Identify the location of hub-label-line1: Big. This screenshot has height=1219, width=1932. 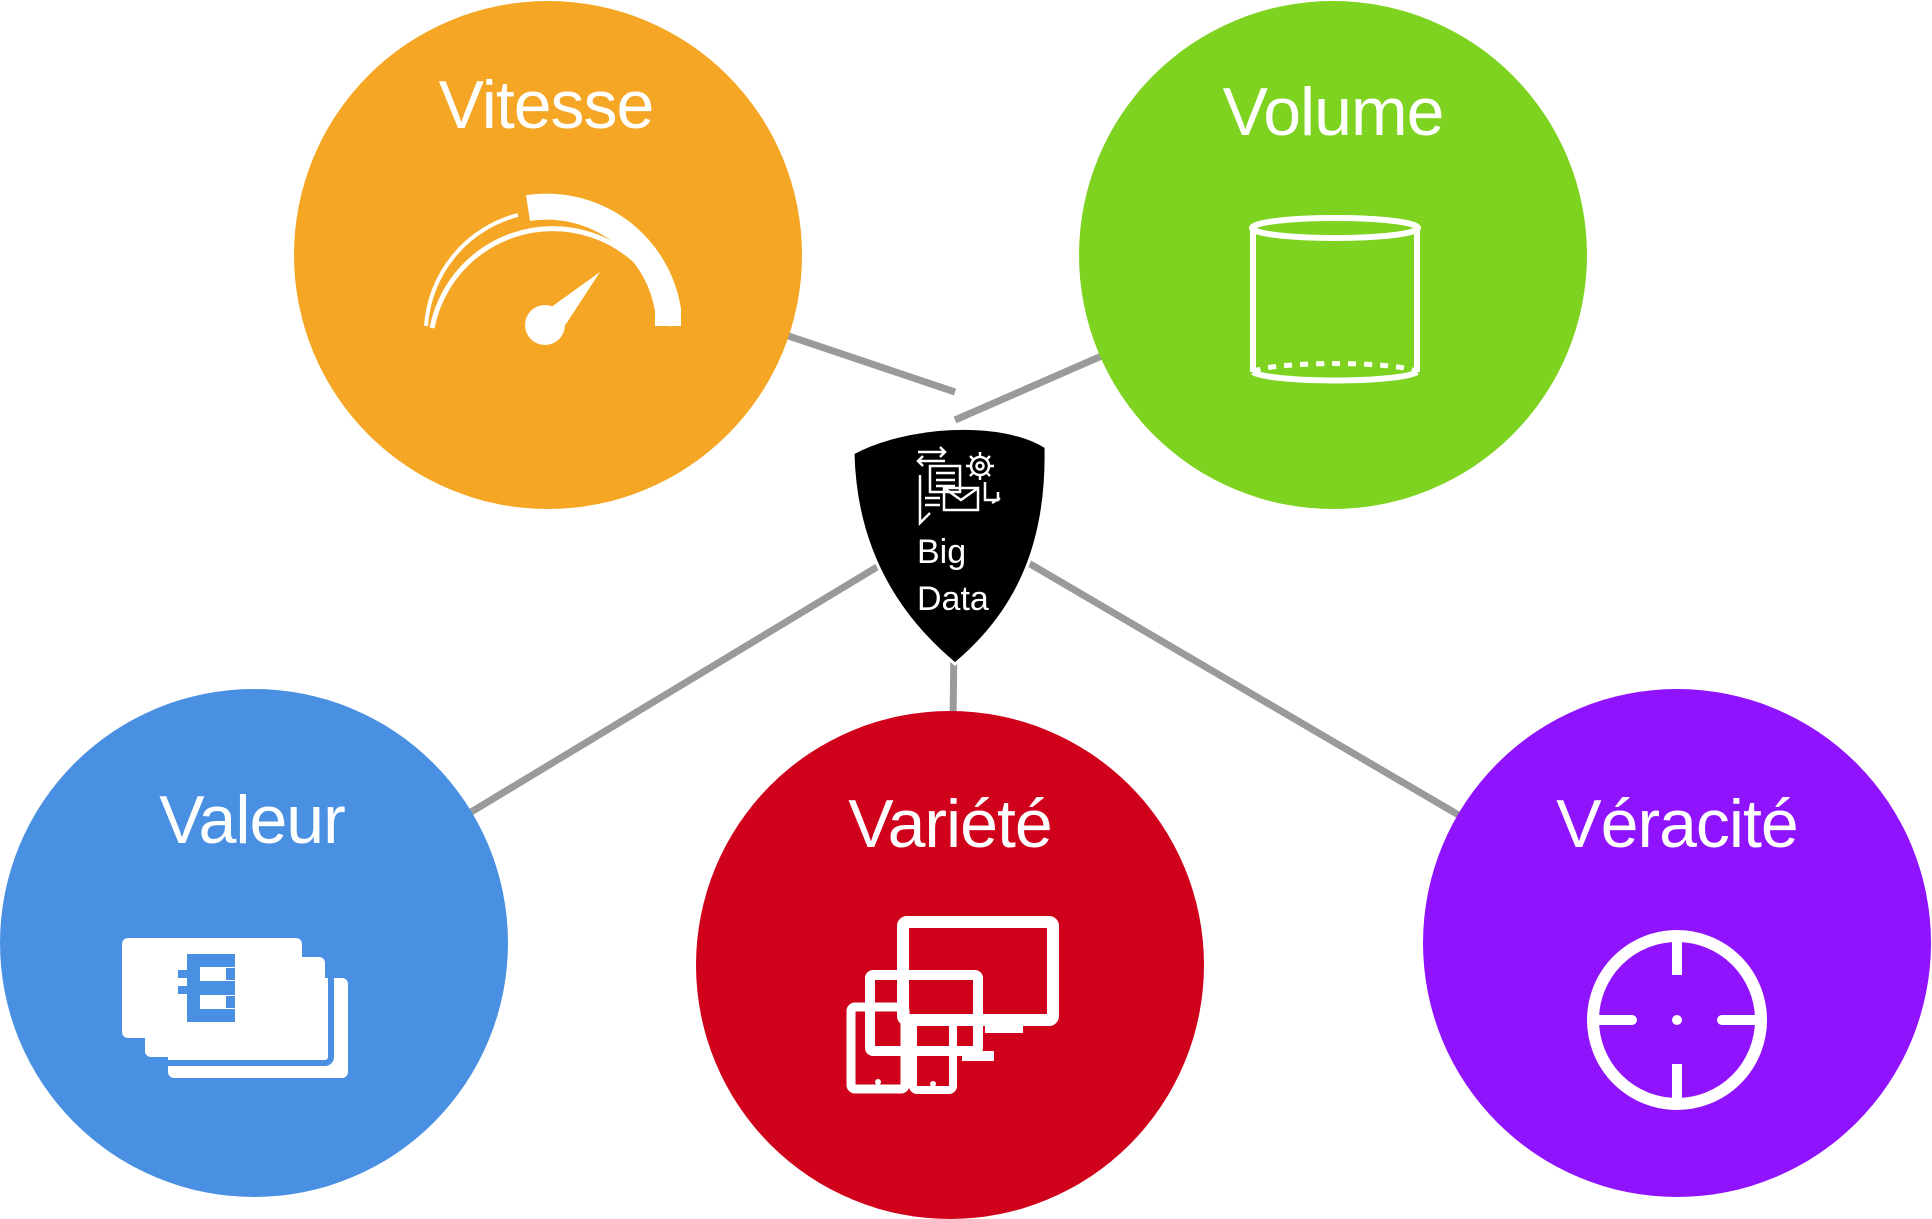
(941, 552).